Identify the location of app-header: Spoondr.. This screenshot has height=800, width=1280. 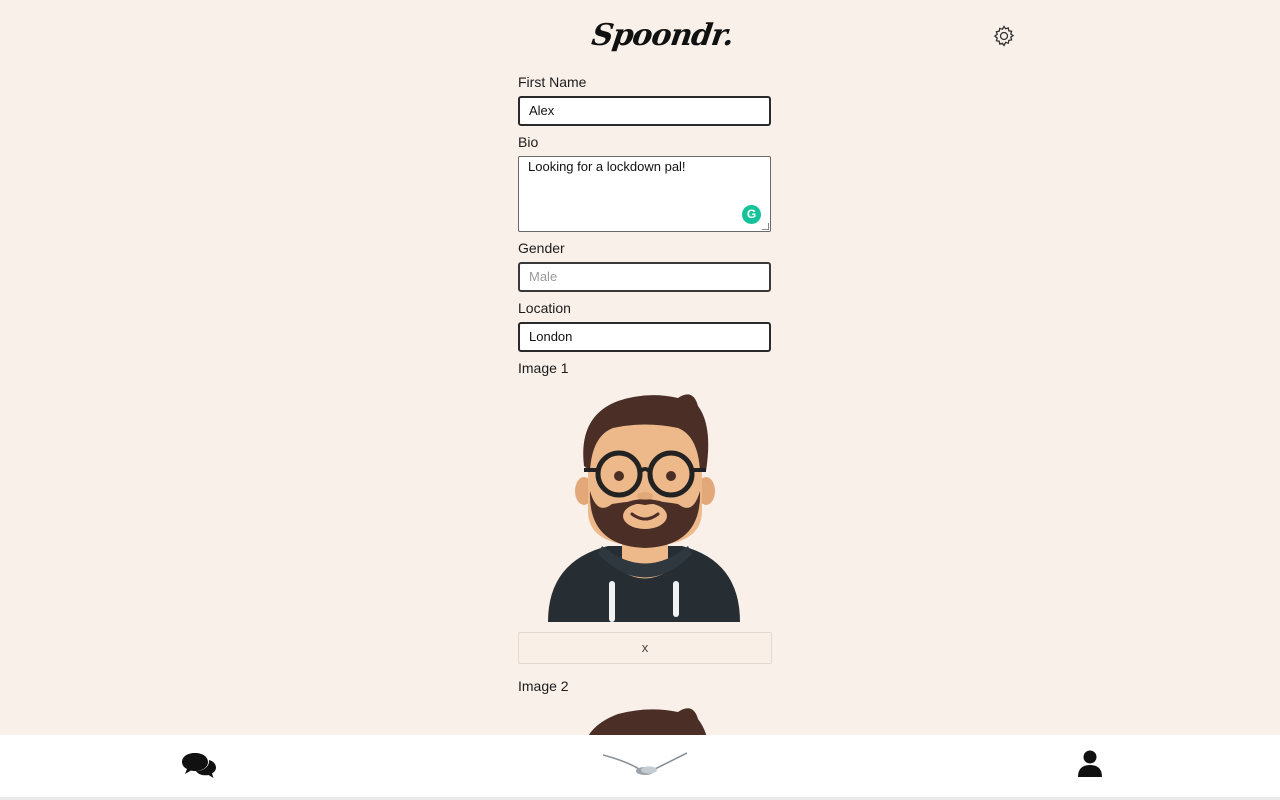
(640, 35).